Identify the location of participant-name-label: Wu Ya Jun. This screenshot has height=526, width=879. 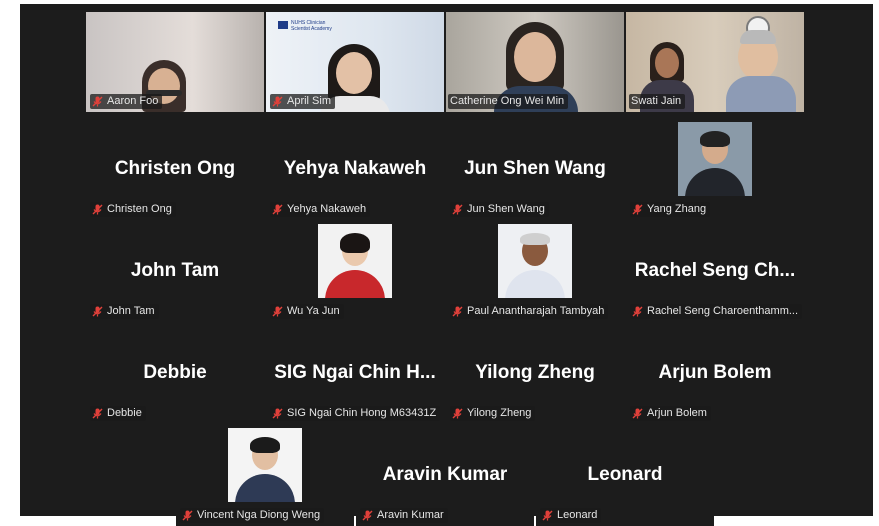
(307, 311).